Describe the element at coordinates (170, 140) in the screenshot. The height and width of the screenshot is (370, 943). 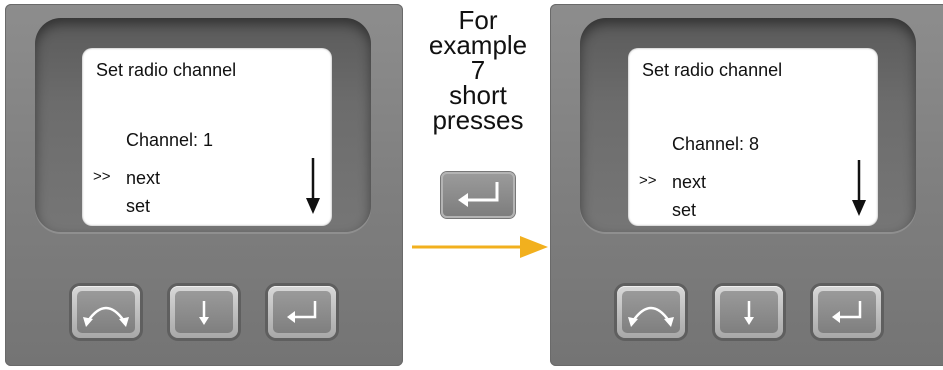
I see `channel-readout: Channel: 1` at that location.